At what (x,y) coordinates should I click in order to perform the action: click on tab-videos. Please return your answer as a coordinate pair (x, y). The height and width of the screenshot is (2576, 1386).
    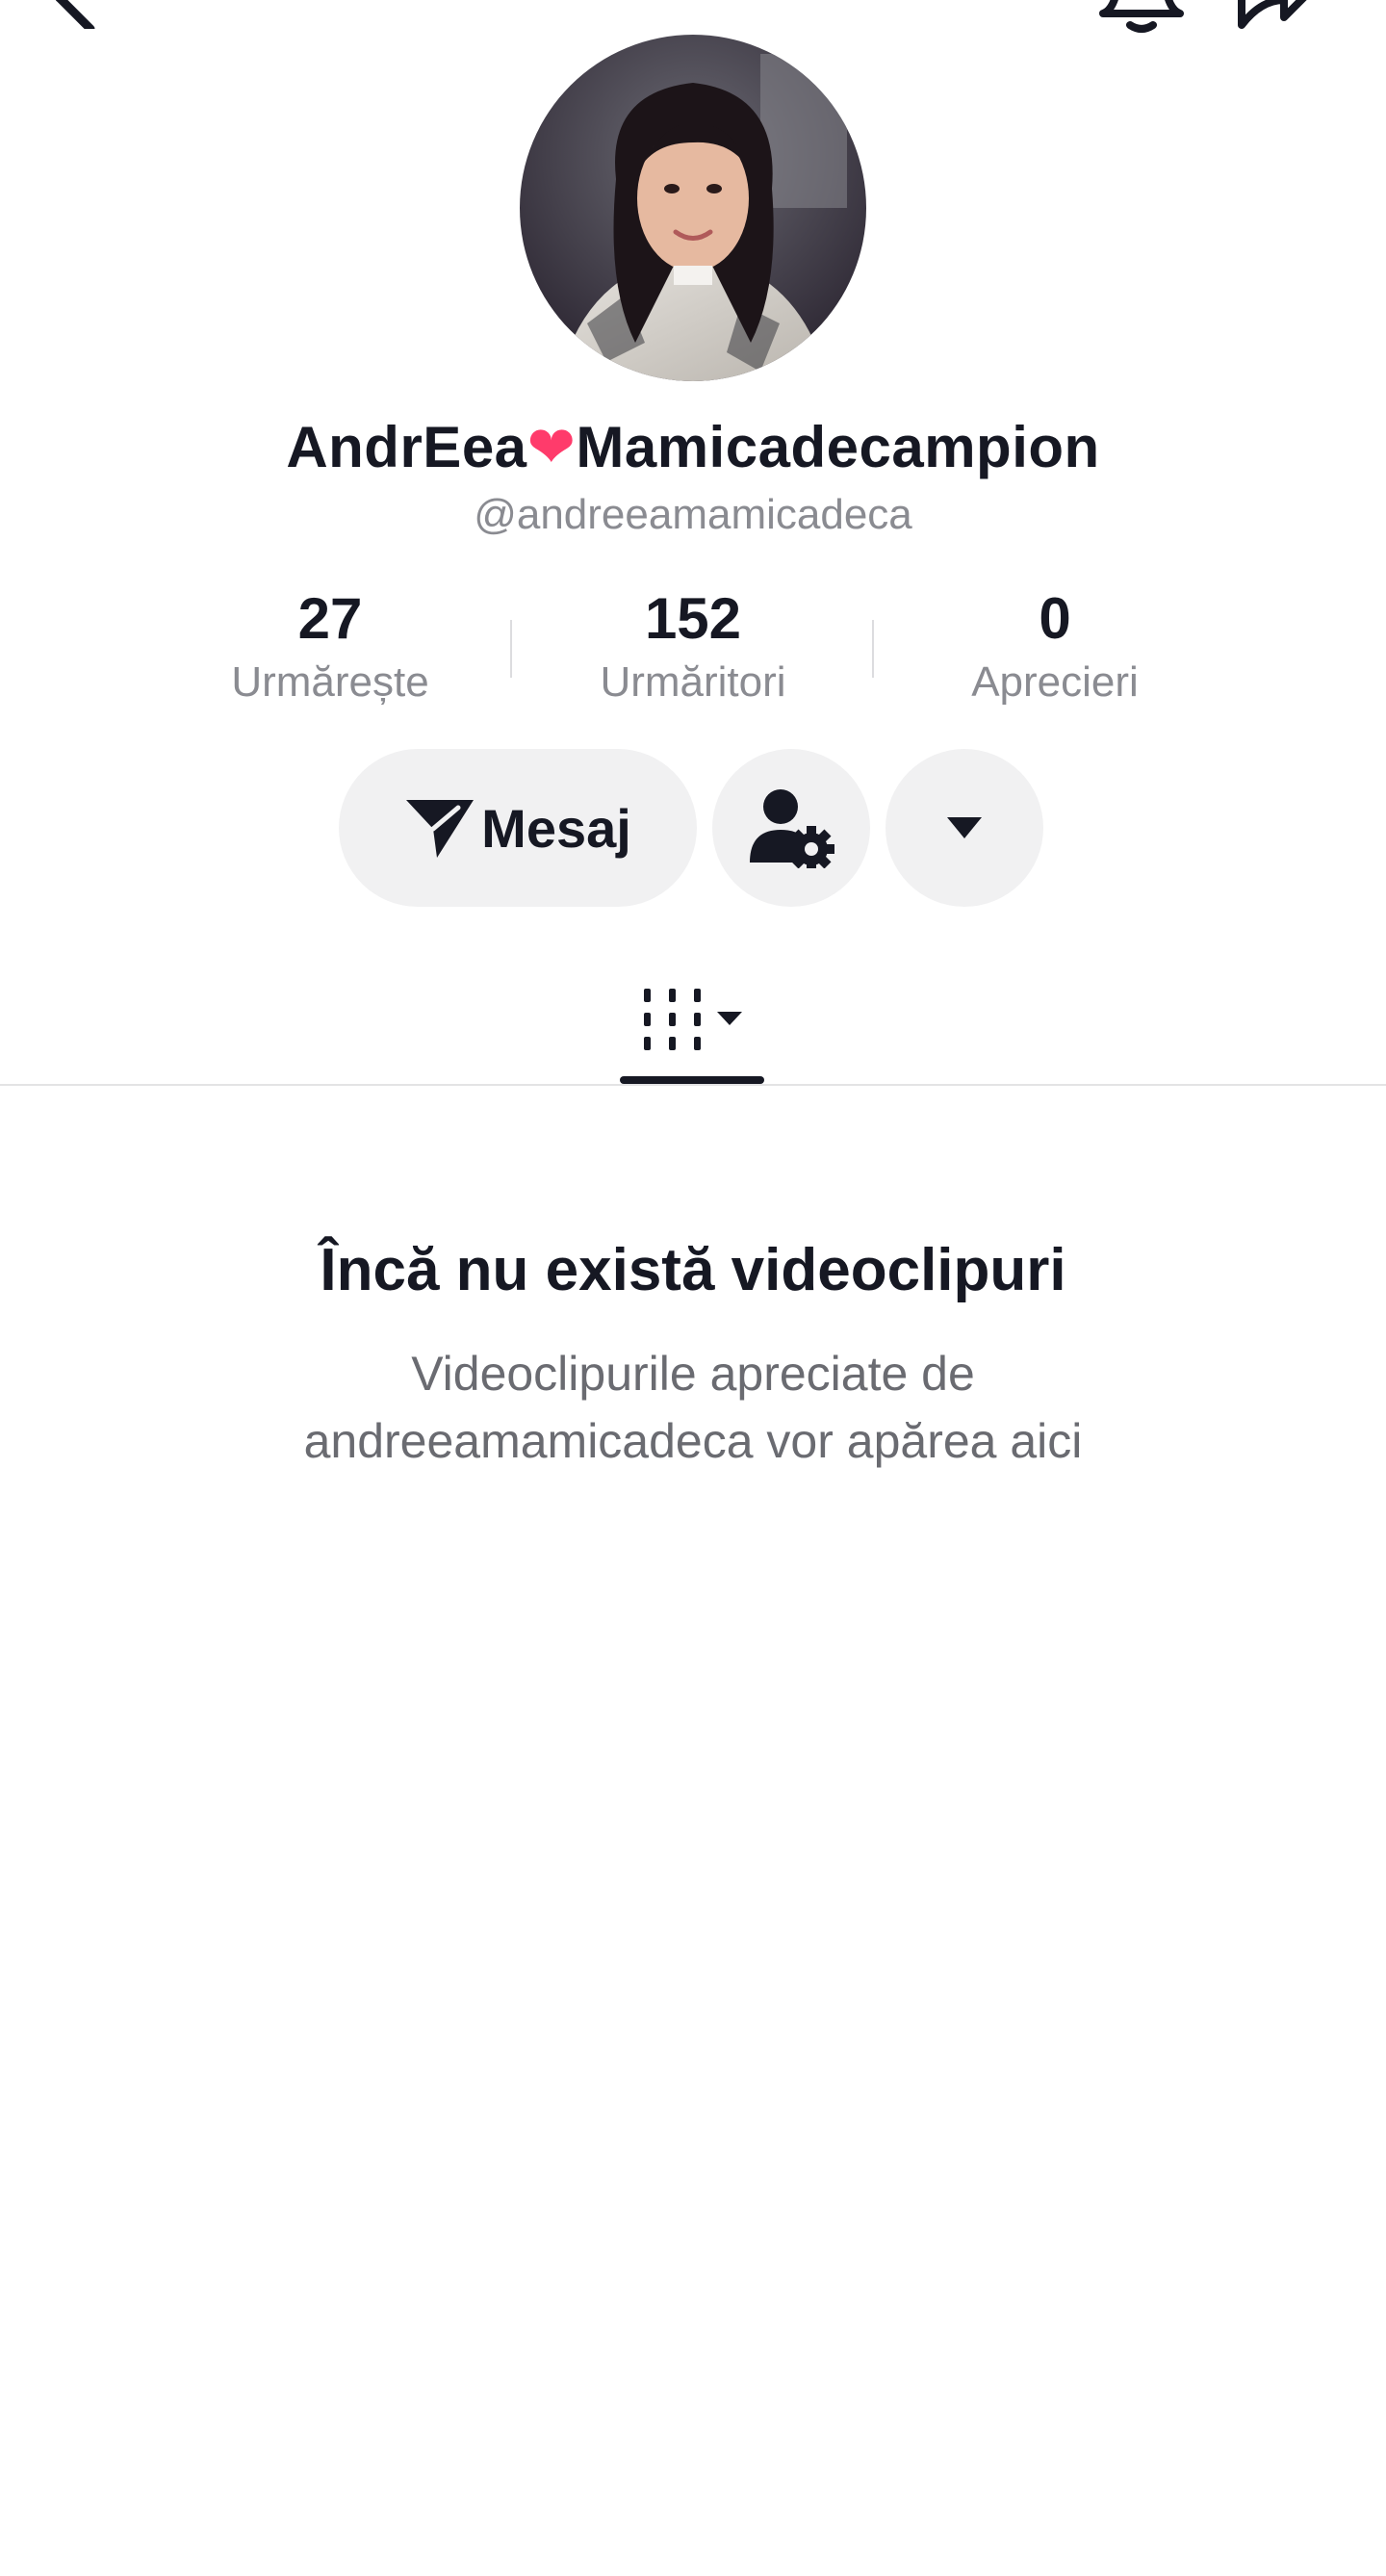
    Looking at the image, I should click on (693, 1020).